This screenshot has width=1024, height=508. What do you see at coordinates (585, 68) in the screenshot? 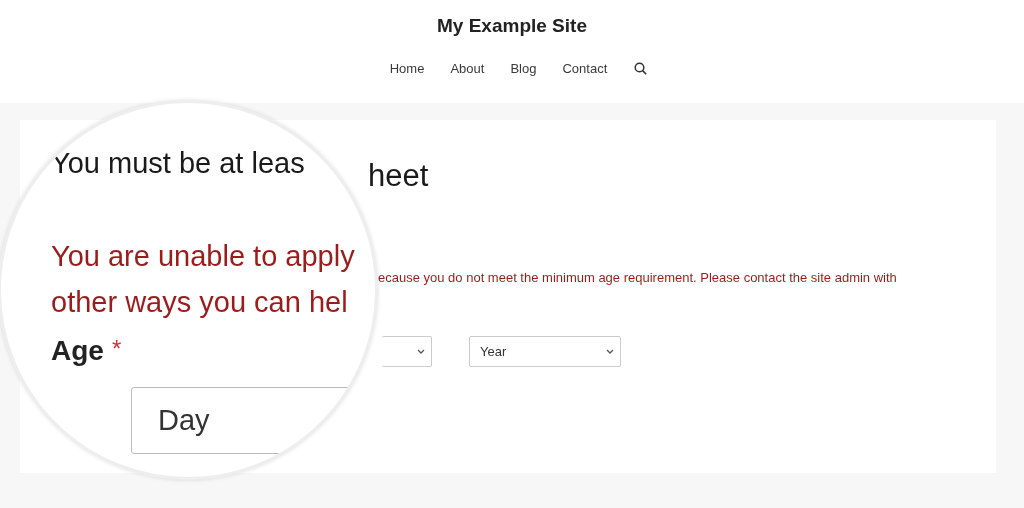
I see `nav-link: Contact` at bounding box center [585, 68].